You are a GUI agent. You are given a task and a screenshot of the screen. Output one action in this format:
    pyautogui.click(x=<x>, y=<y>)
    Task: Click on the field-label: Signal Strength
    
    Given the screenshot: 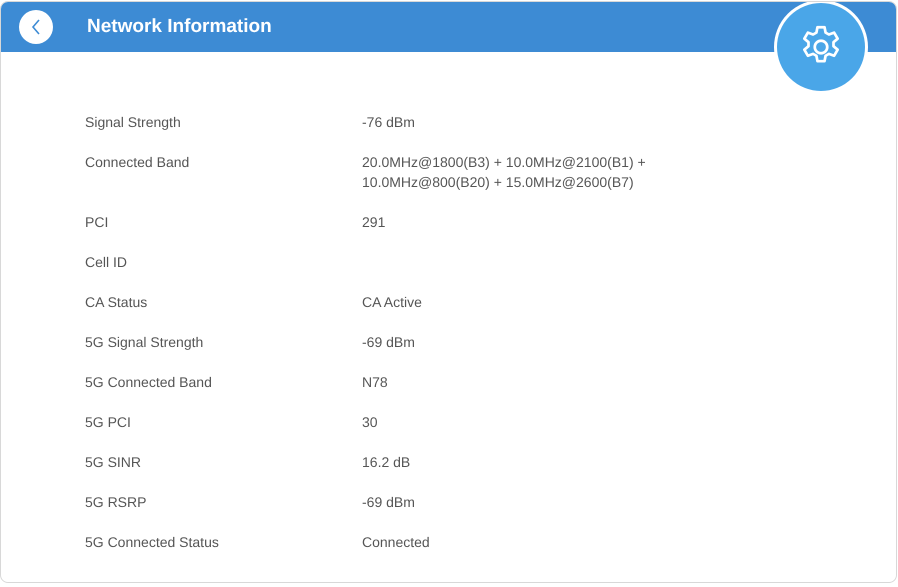 What is the action you would take?
    pyautogui.click(x=133, y=122)
    